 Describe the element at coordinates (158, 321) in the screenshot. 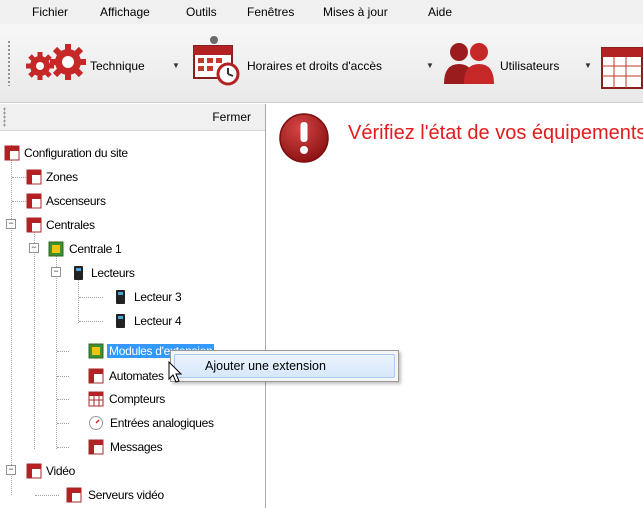

I see `tree-item-label: Lecteur 4` at that location.